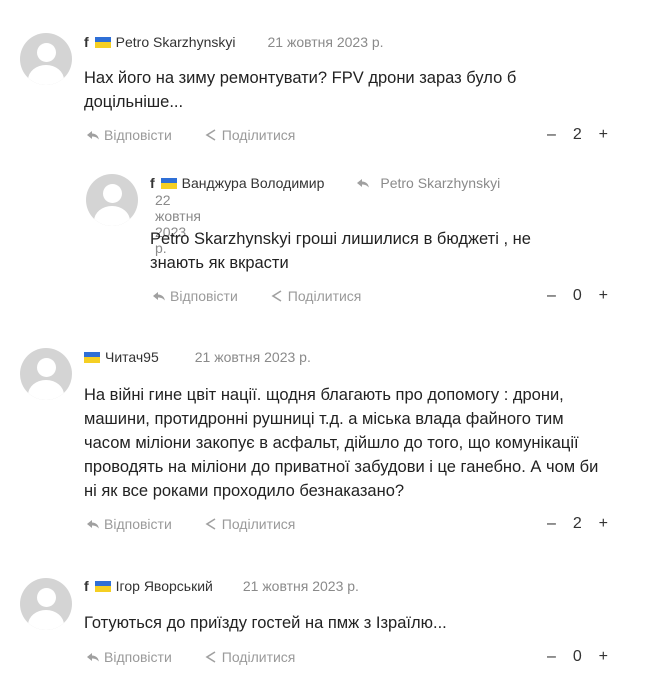  Describe the element at coordinates (132, 357) in the screenshot. I see `comment-author: Читач95` at that location.